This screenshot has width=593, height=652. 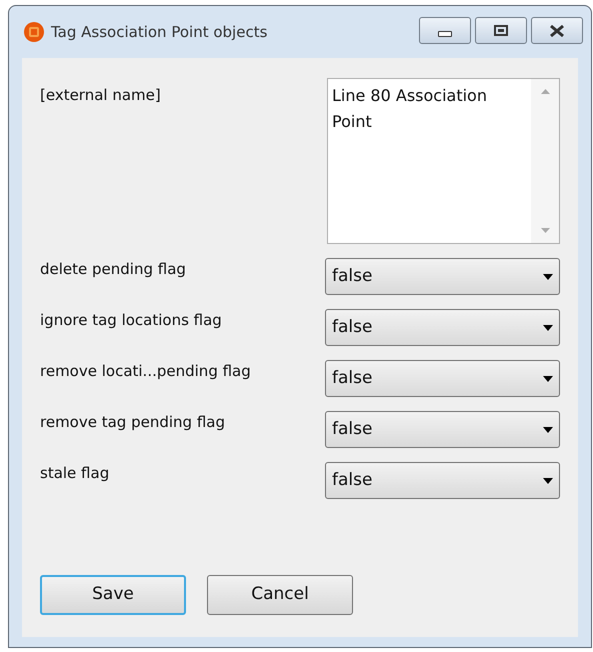 I want to click on text-area: Line 80 Association Point, so click(x=443, y=161).